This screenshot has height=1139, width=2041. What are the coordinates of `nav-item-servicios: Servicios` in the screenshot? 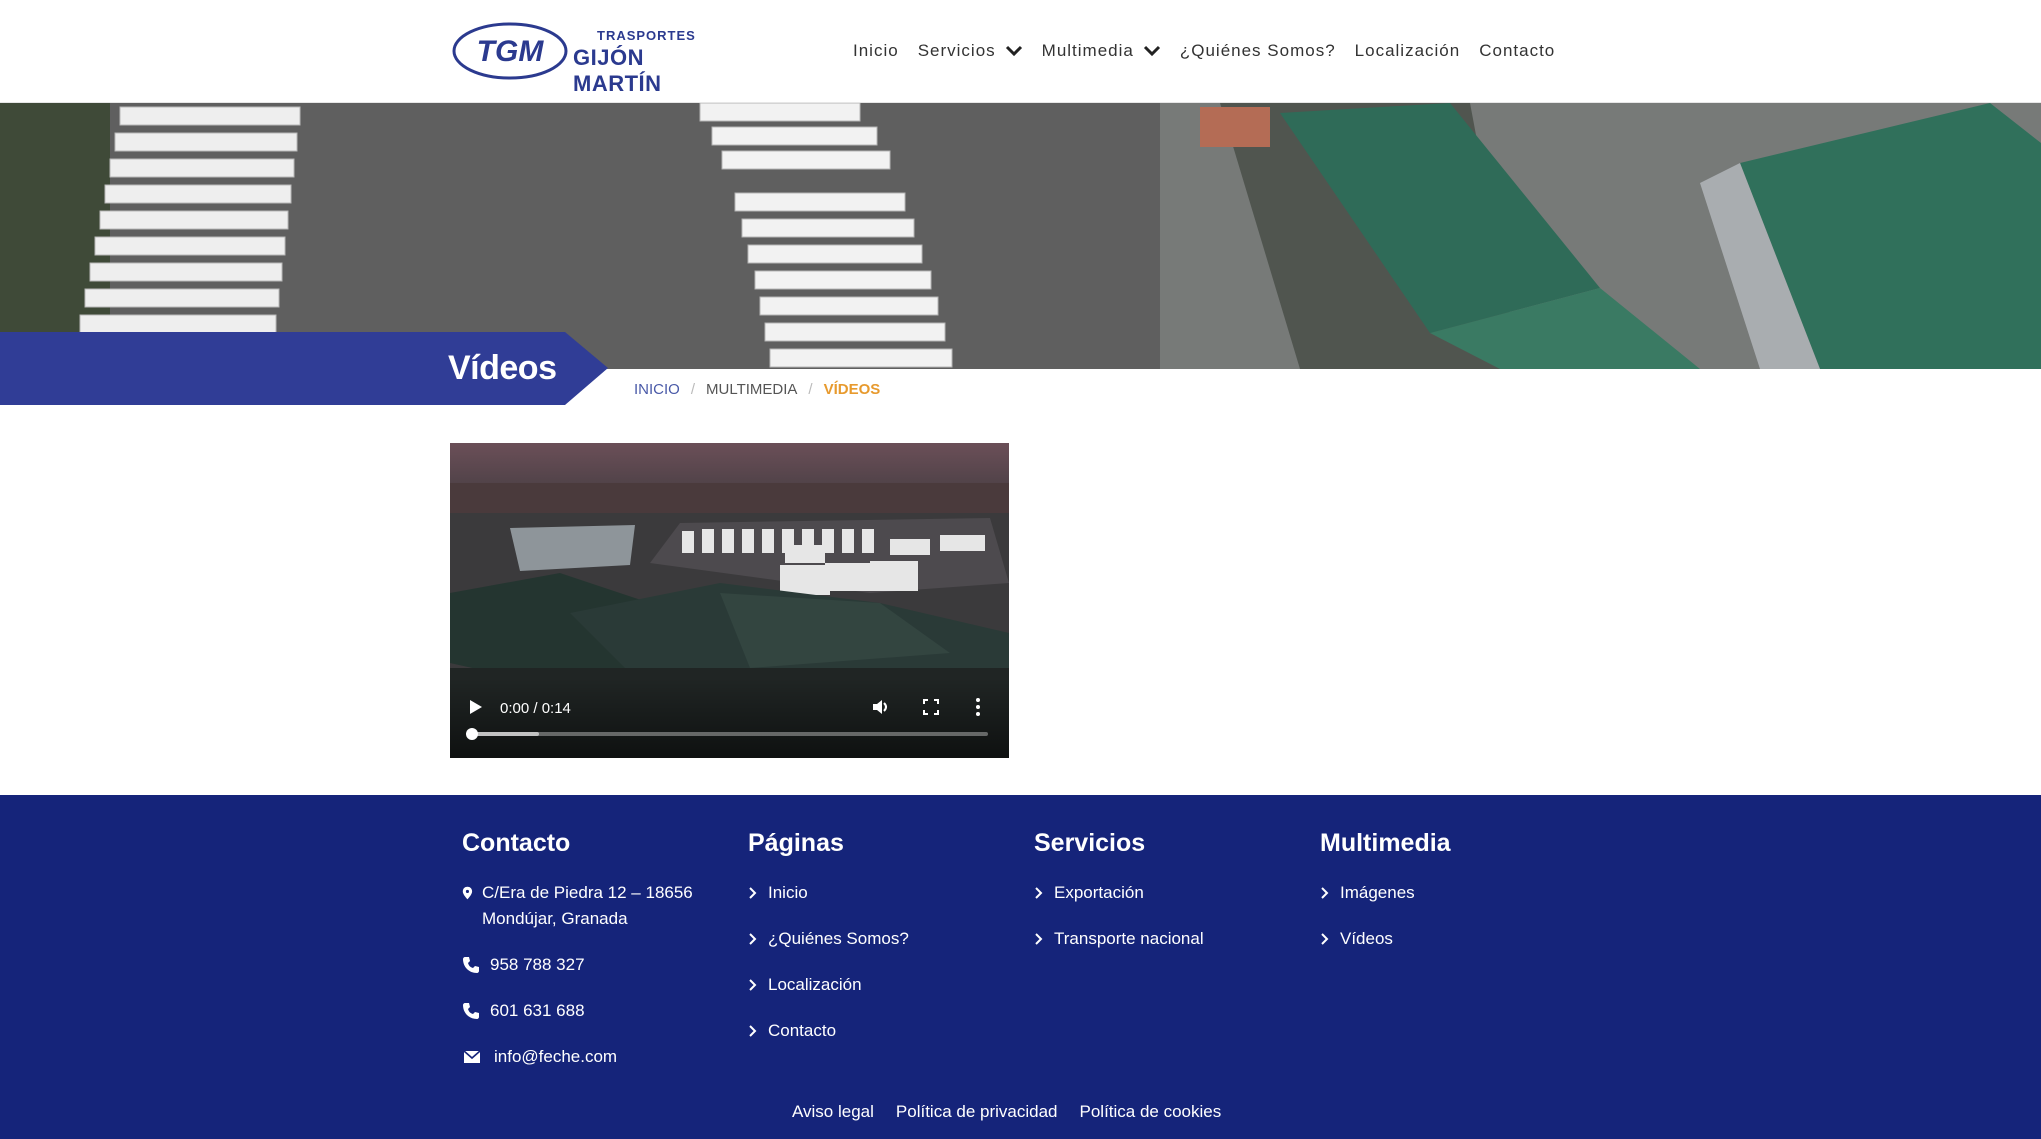 It's located at (970, 51).